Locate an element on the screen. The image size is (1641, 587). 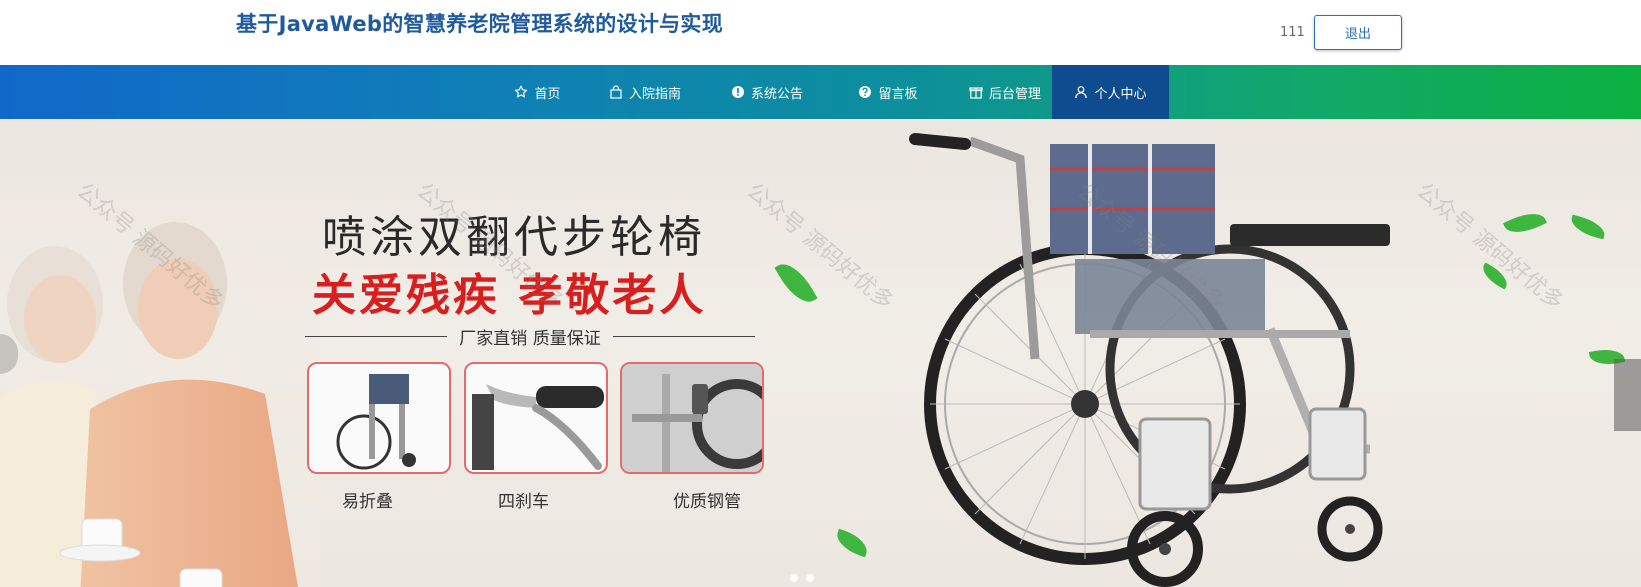
main-nav: 首页 入院指南 系统公告 留言板 后台管理 个人中心 is located at coordinates (820, 92).